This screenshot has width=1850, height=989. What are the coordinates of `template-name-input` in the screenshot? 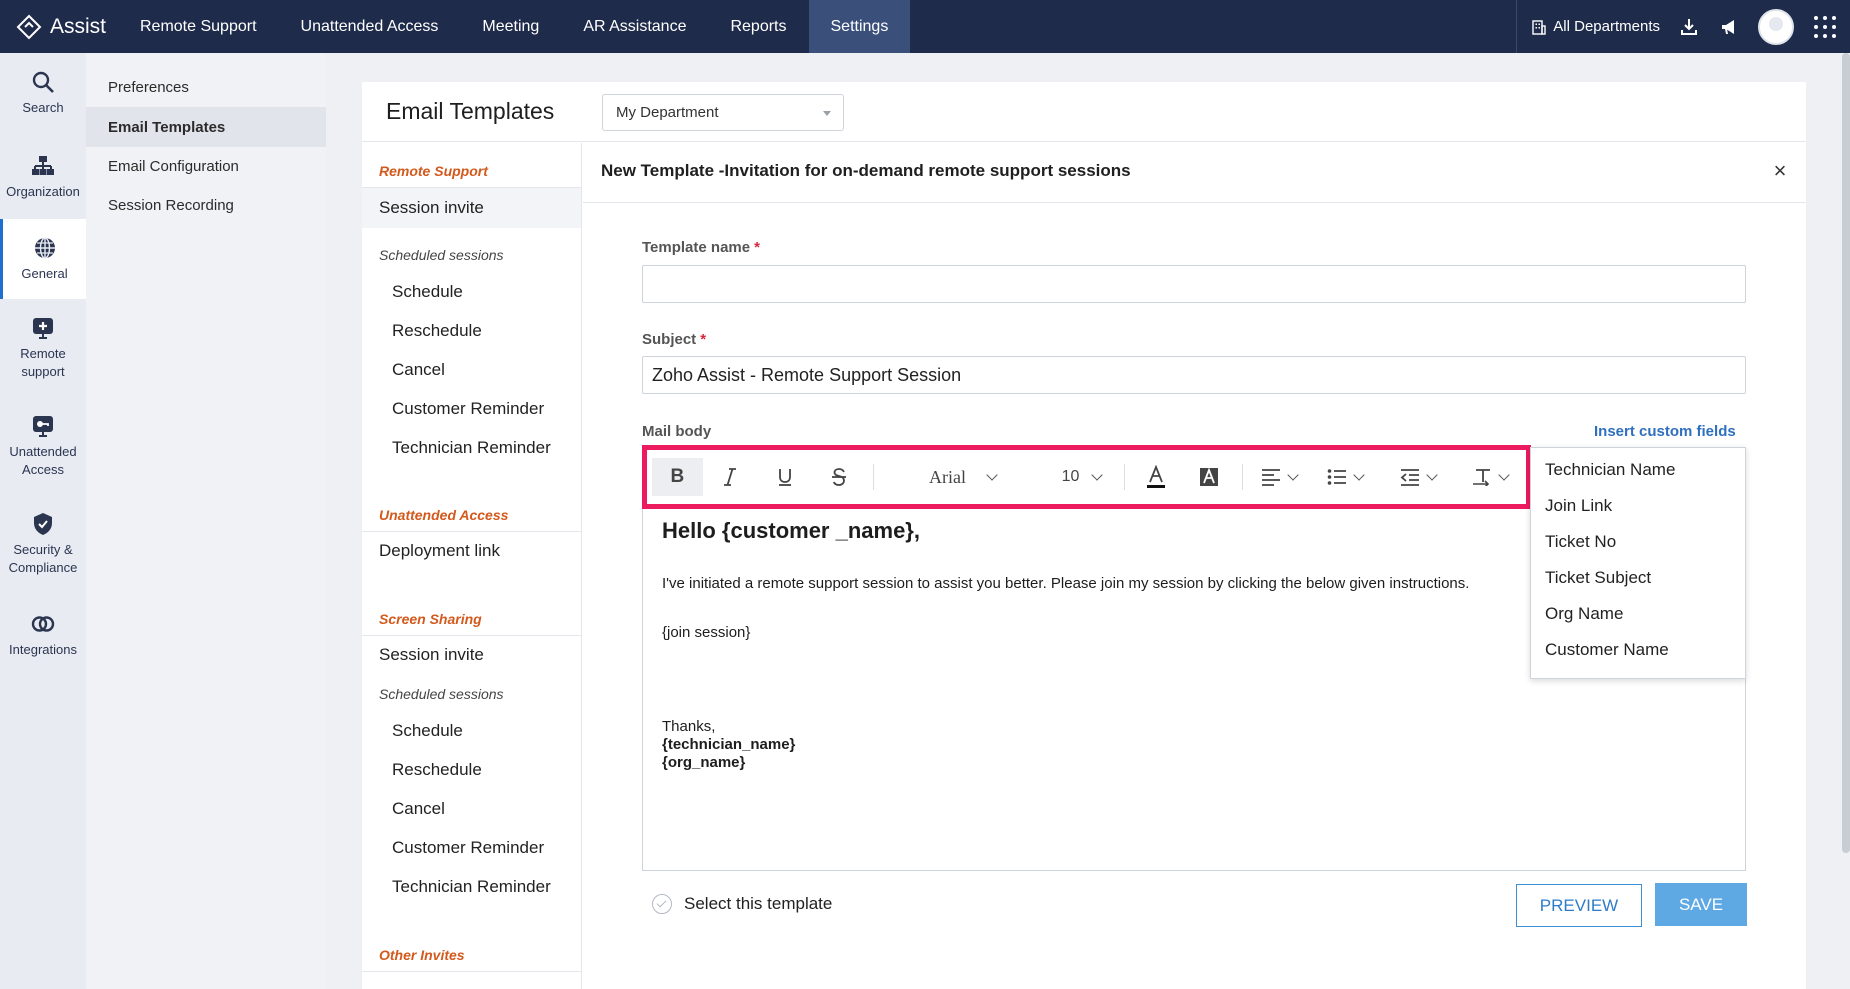 It's located at (1194, 284).